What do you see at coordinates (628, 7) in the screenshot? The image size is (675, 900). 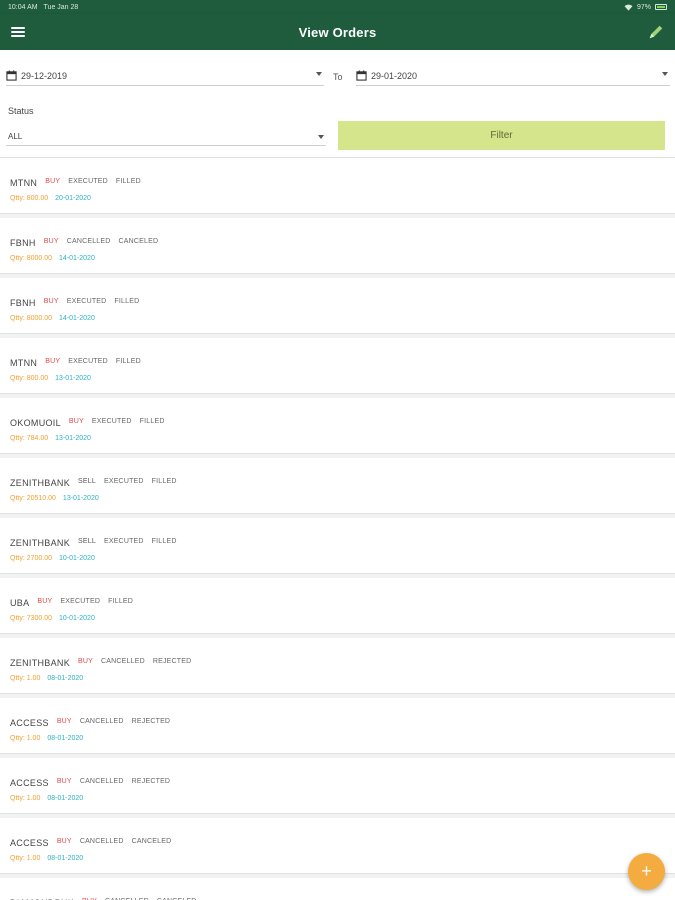 I see `wifi-icon` at bounding box center [628, 7].